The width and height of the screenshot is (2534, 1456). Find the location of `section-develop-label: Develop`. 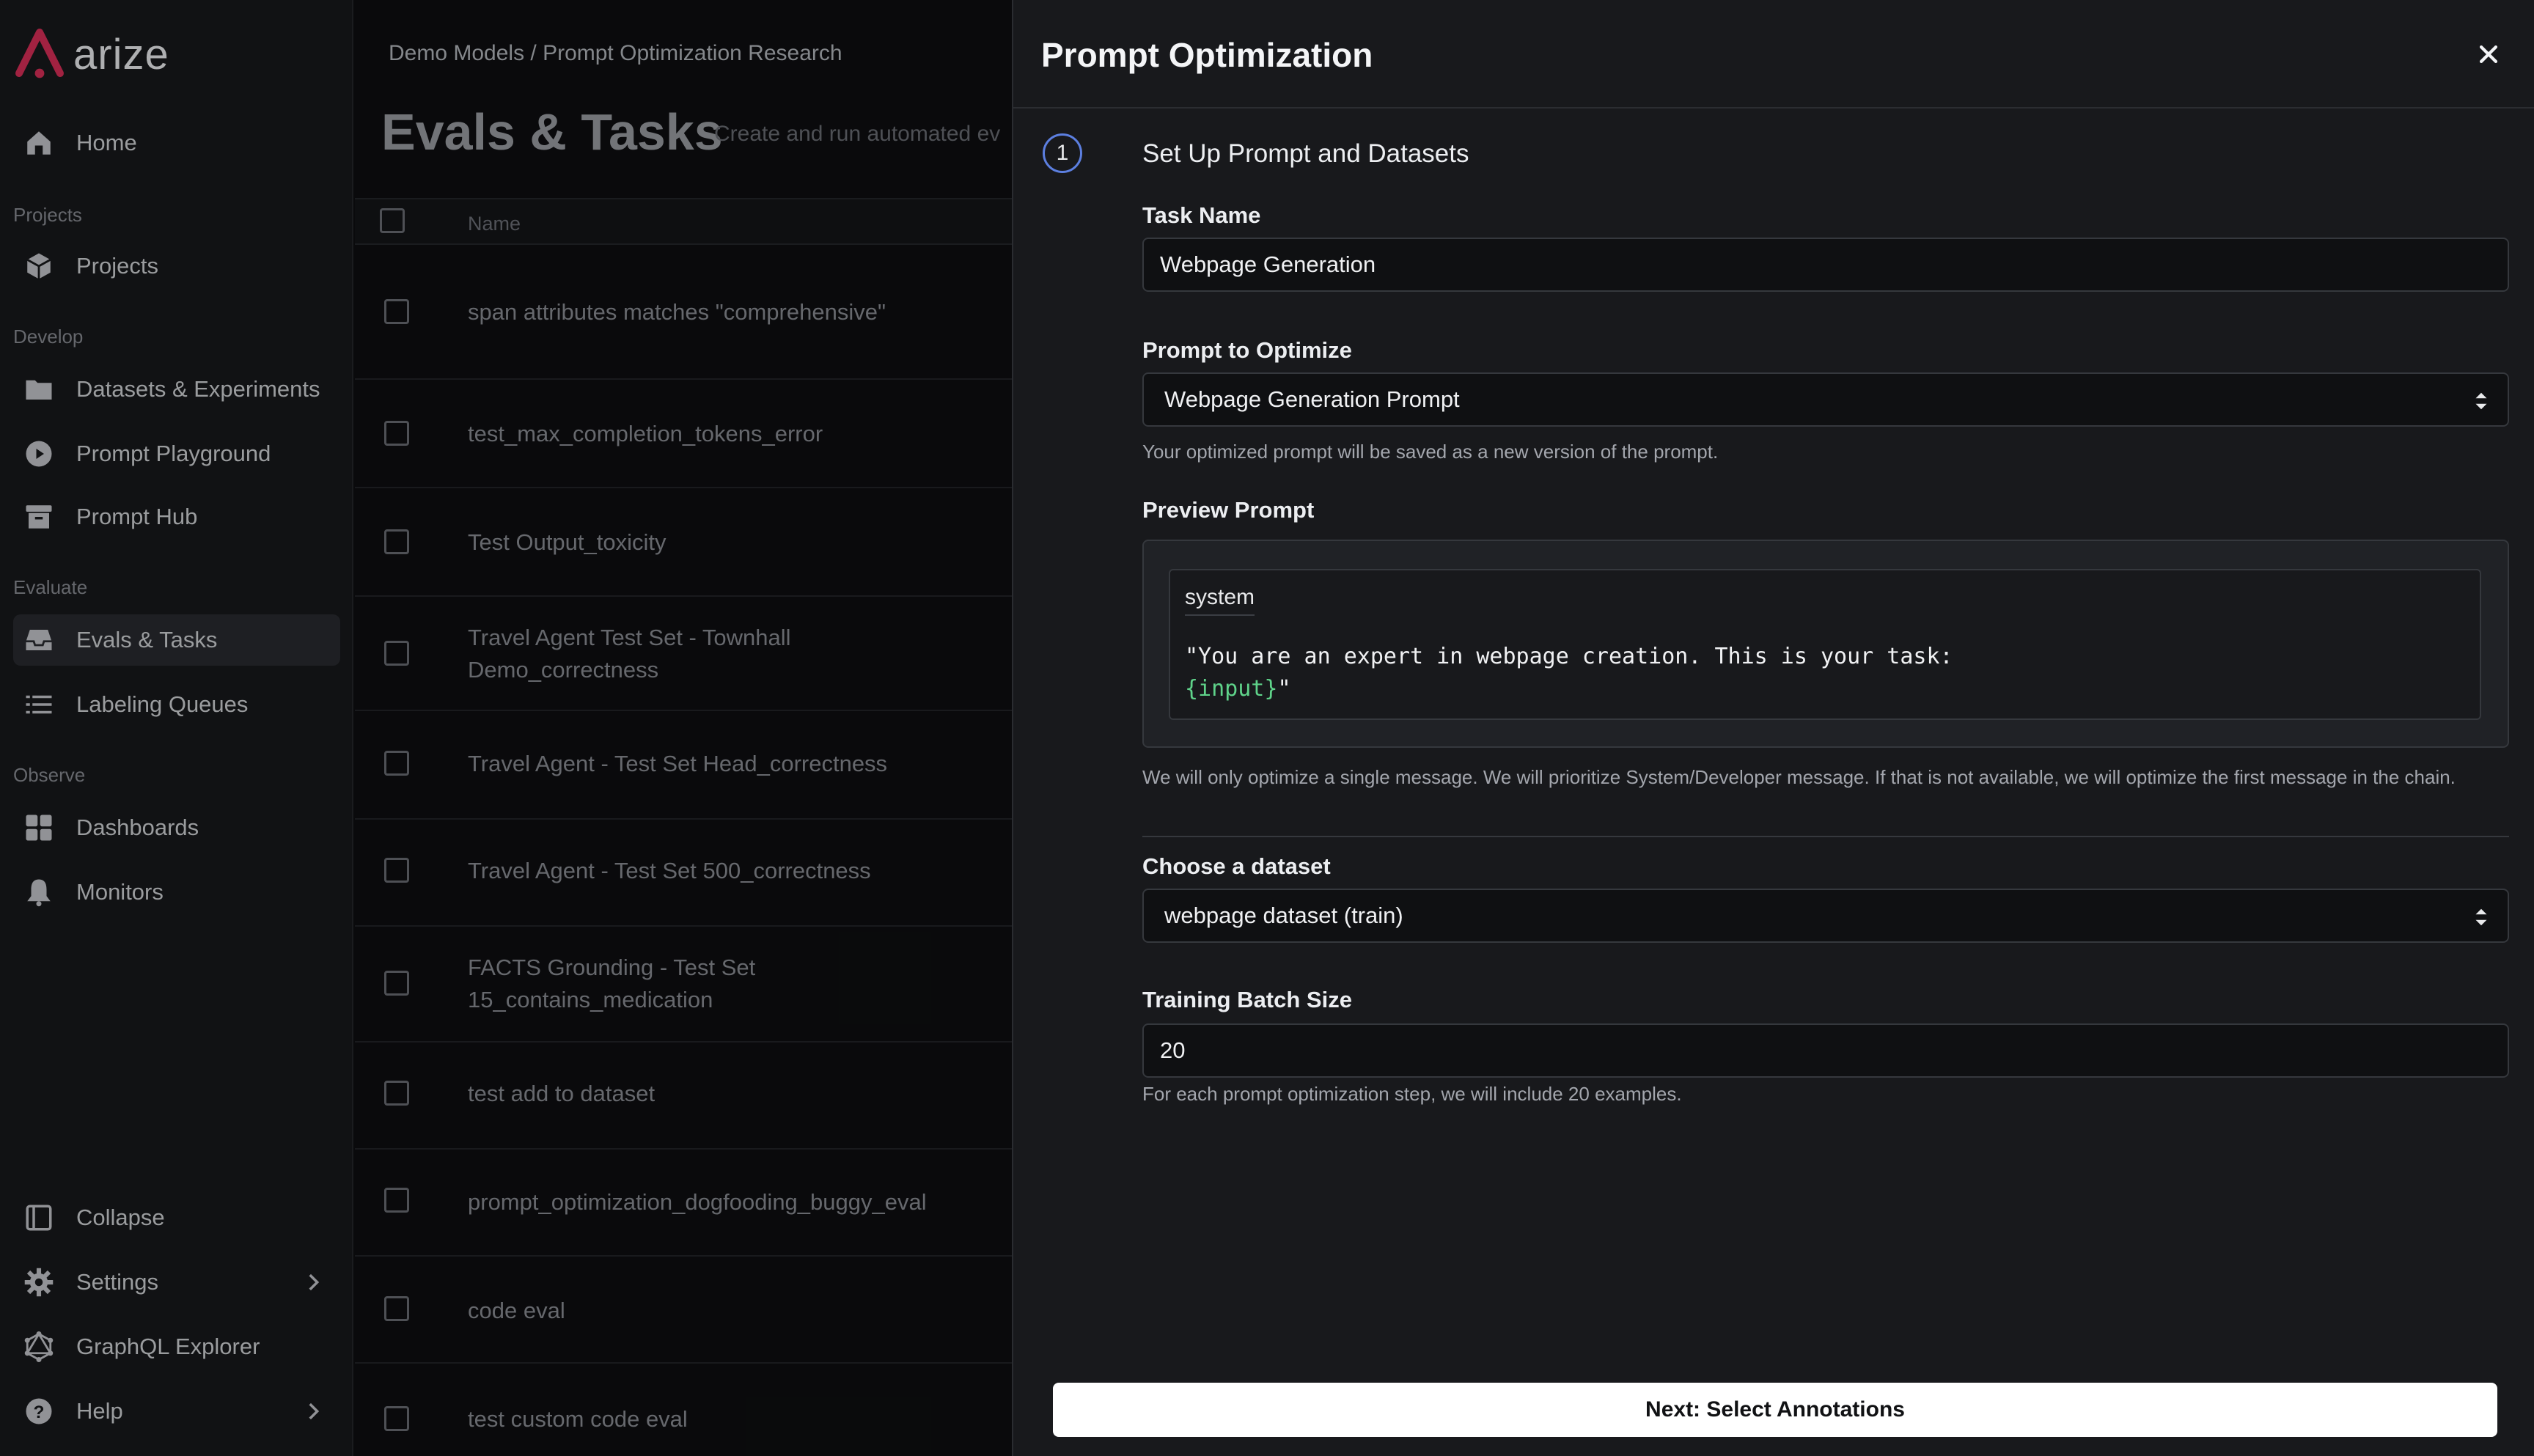

section-develop-label: Develop is located at coordinates (48, 337).